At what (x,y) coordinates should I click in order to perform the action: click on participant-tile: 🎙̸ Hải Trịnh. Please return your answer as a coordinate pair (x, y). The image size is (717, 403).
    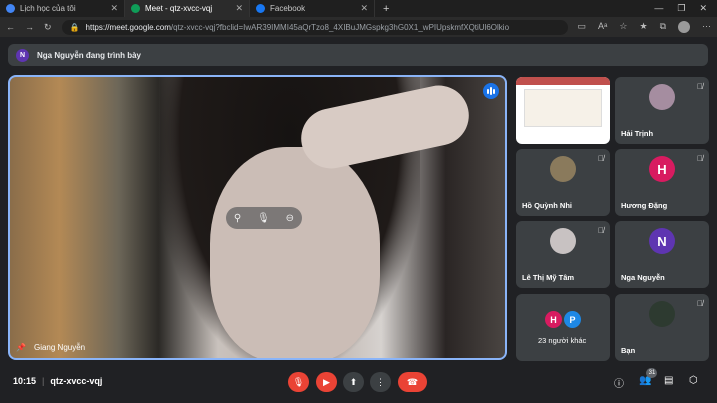
    Looking at the image, I should click on (662, 110).